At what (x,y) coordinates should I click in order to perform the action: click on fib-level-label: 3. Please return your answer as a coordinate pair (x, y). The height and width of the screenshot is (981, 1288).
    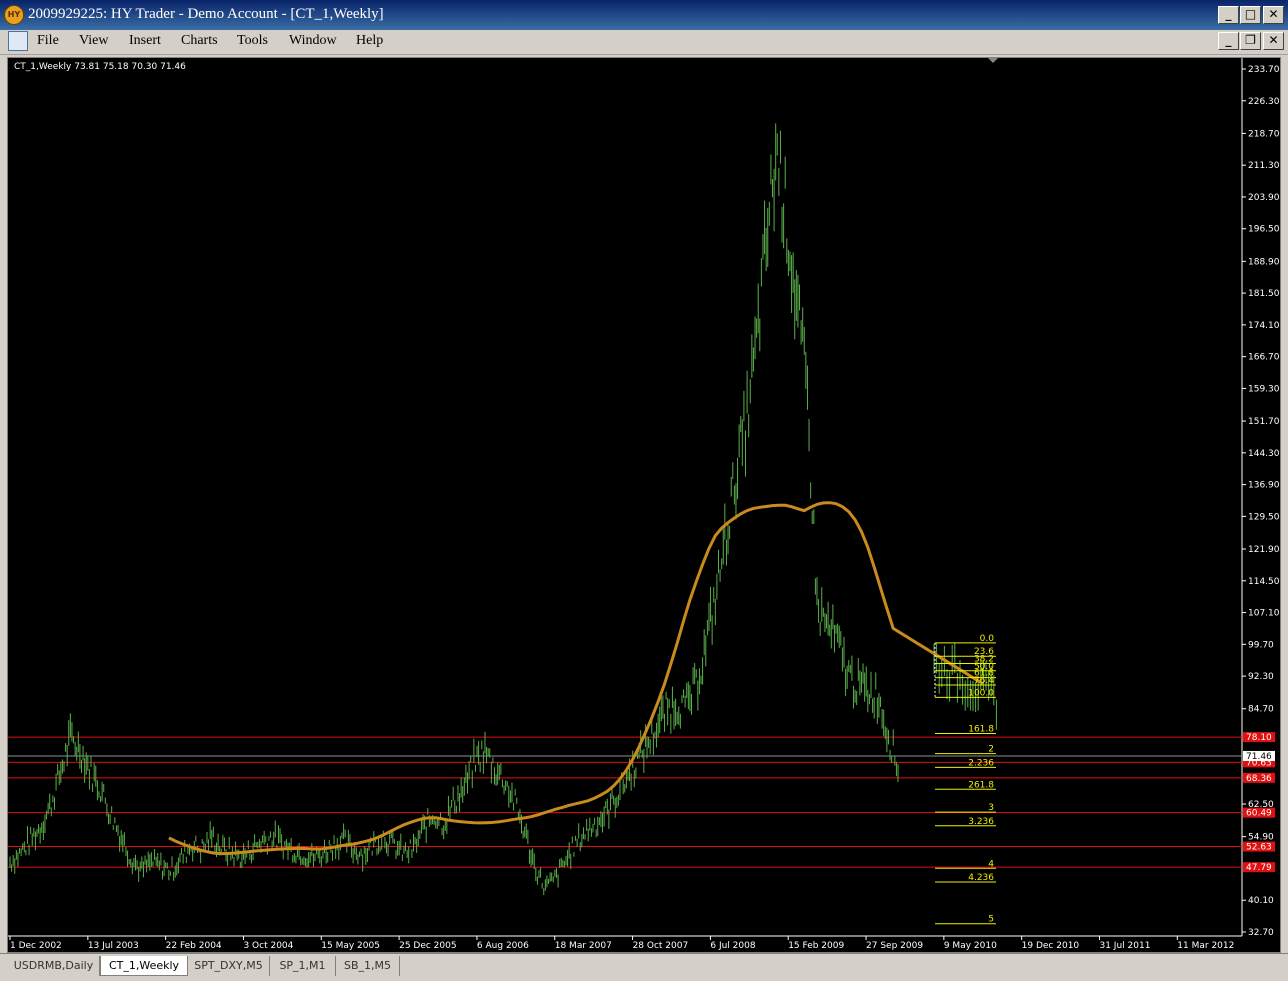
    Looking at the image, I should click on (991, 808).